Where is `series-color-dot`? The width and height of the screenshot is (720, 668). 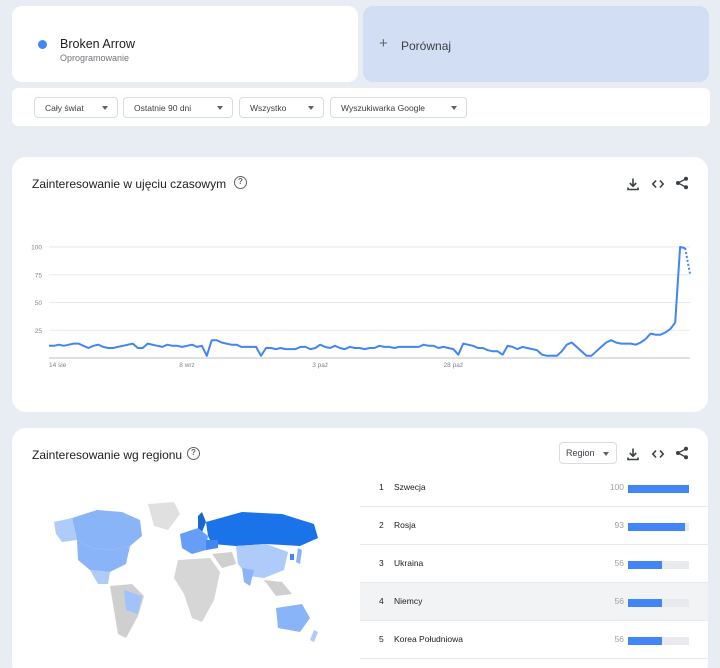 series-color-dot is located at coordinates (42, 44).